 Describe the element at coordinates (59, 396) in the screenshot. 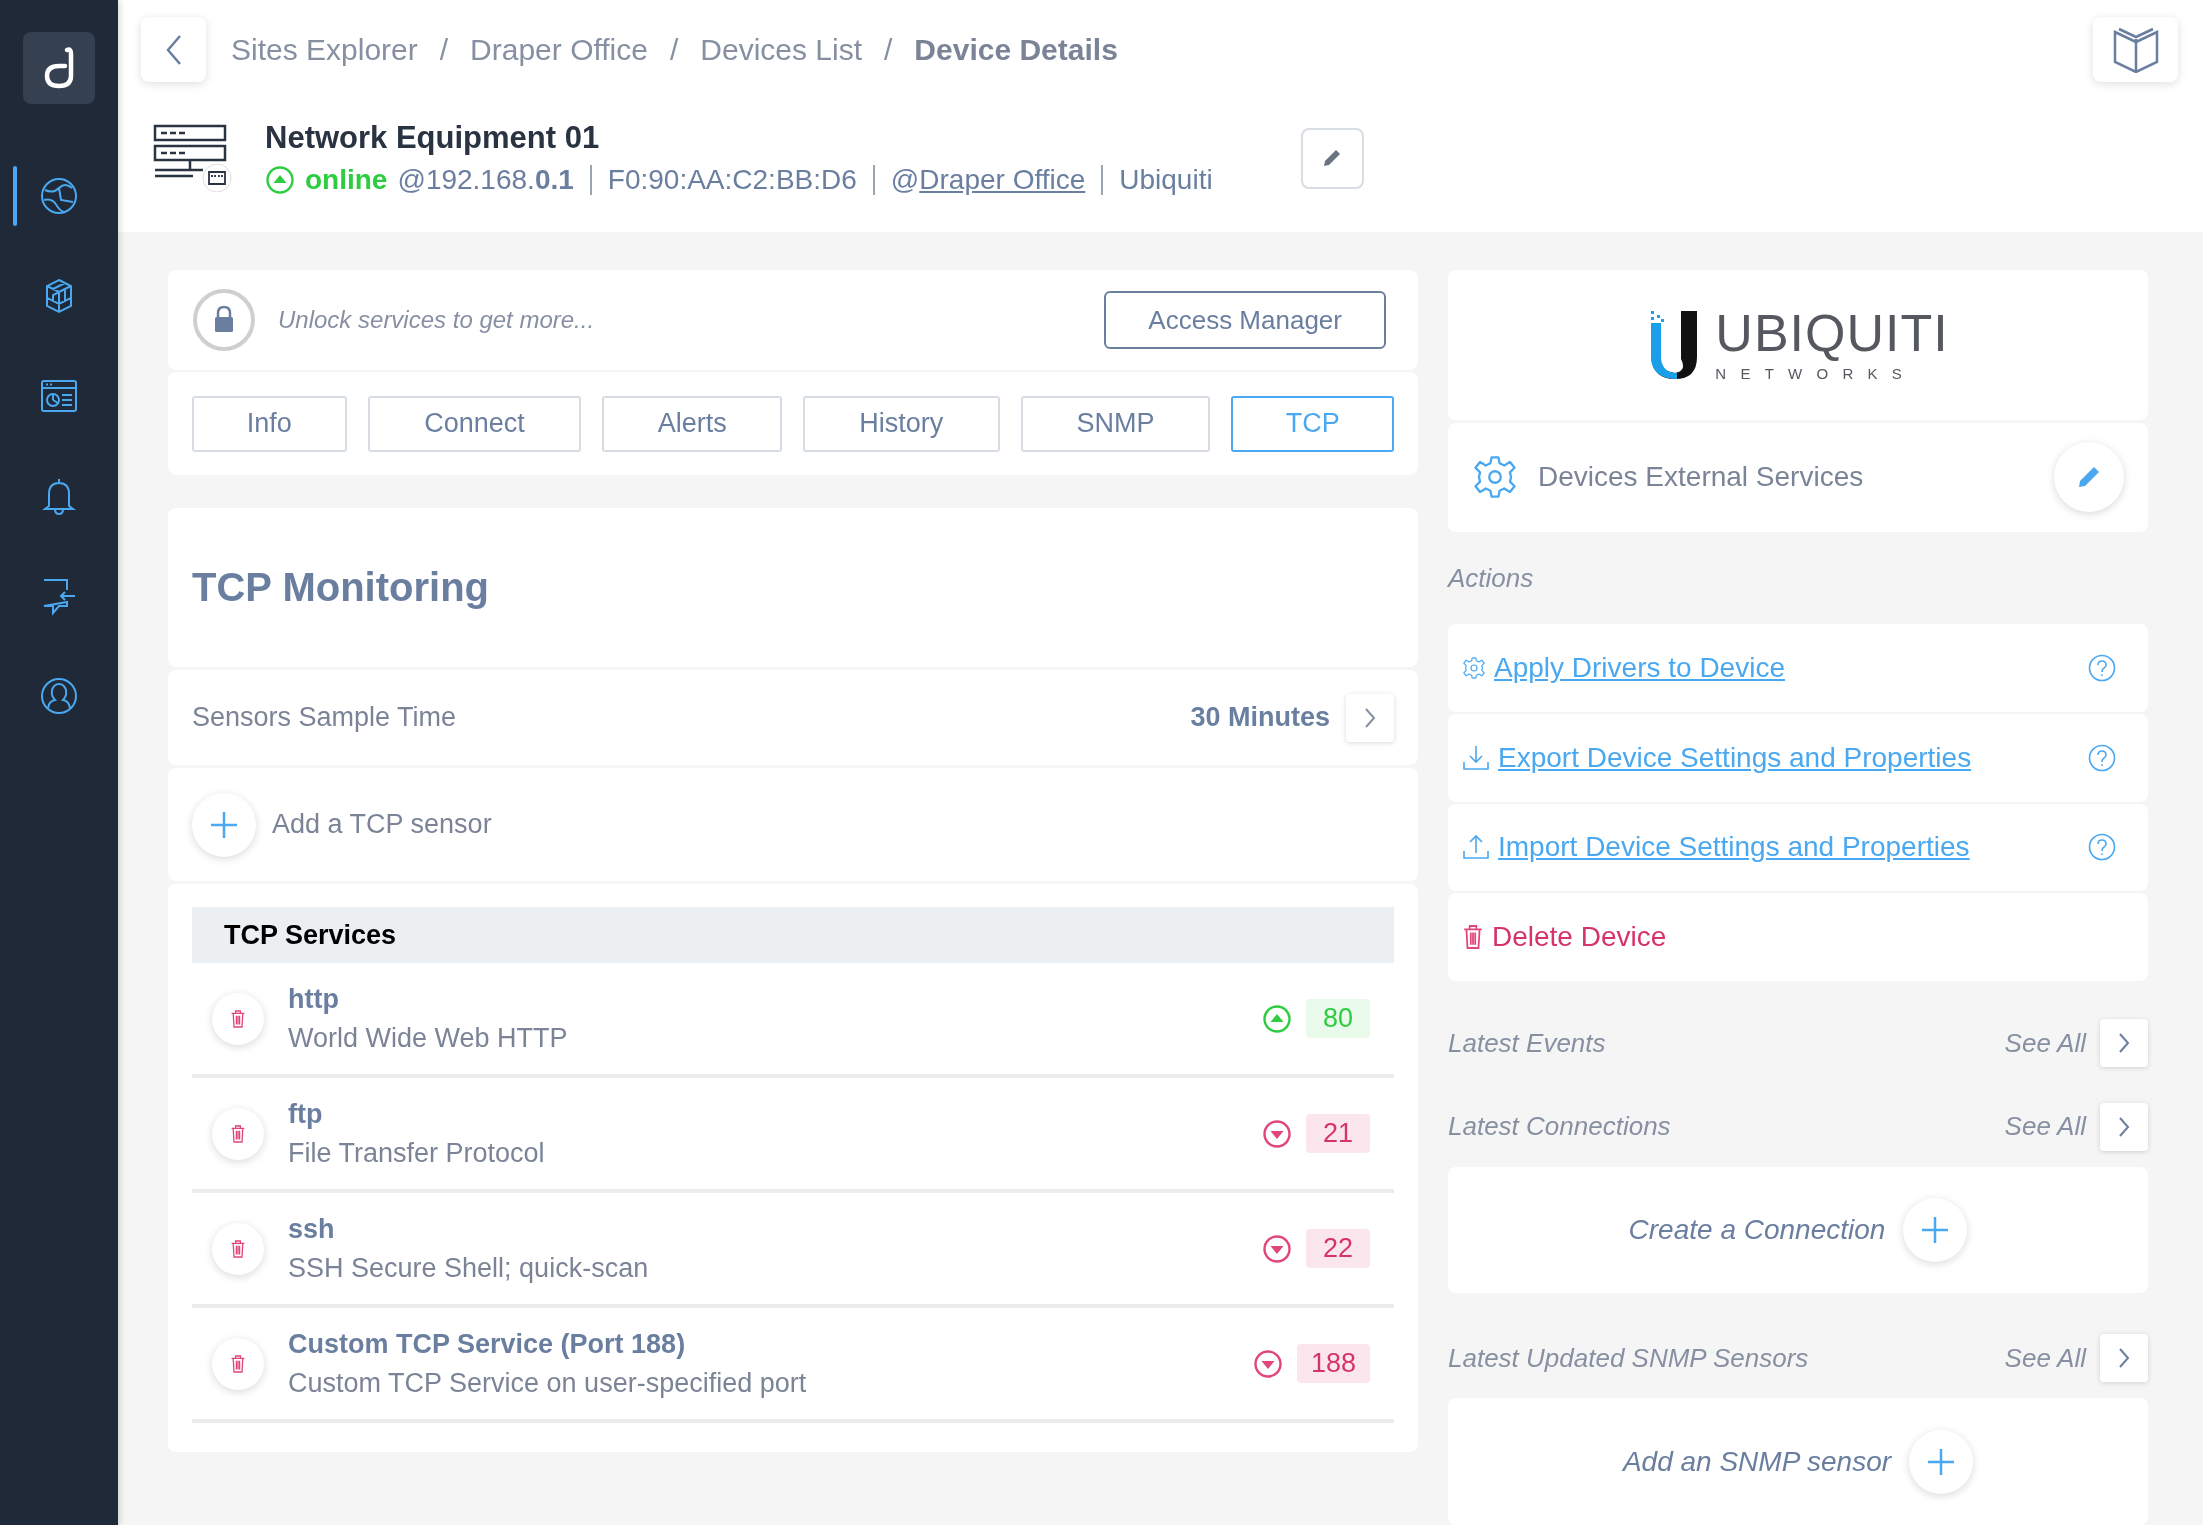

I see `dashboard-icon` at that location.